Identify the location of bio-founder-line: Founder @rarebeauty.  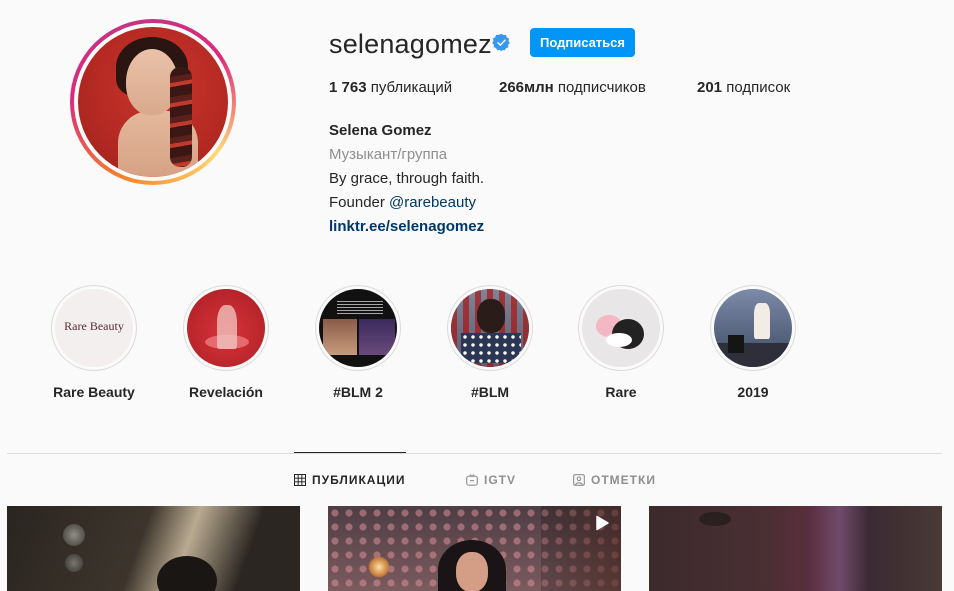
(406, 203).